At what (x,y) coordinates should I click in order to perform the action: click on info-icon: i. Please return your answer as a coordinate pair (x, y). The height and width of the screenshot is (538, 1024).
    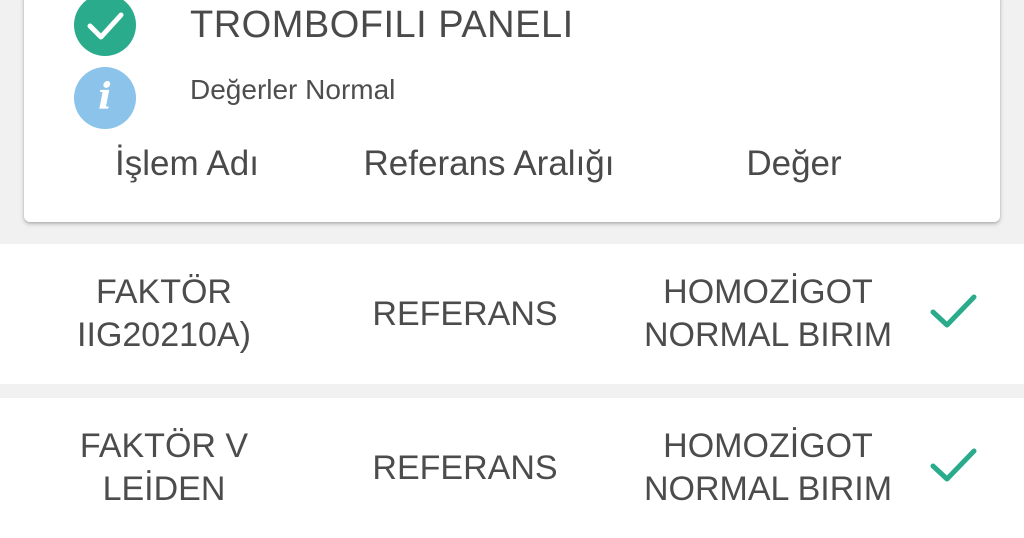
    Looking at the image, I should click on (105, 98).